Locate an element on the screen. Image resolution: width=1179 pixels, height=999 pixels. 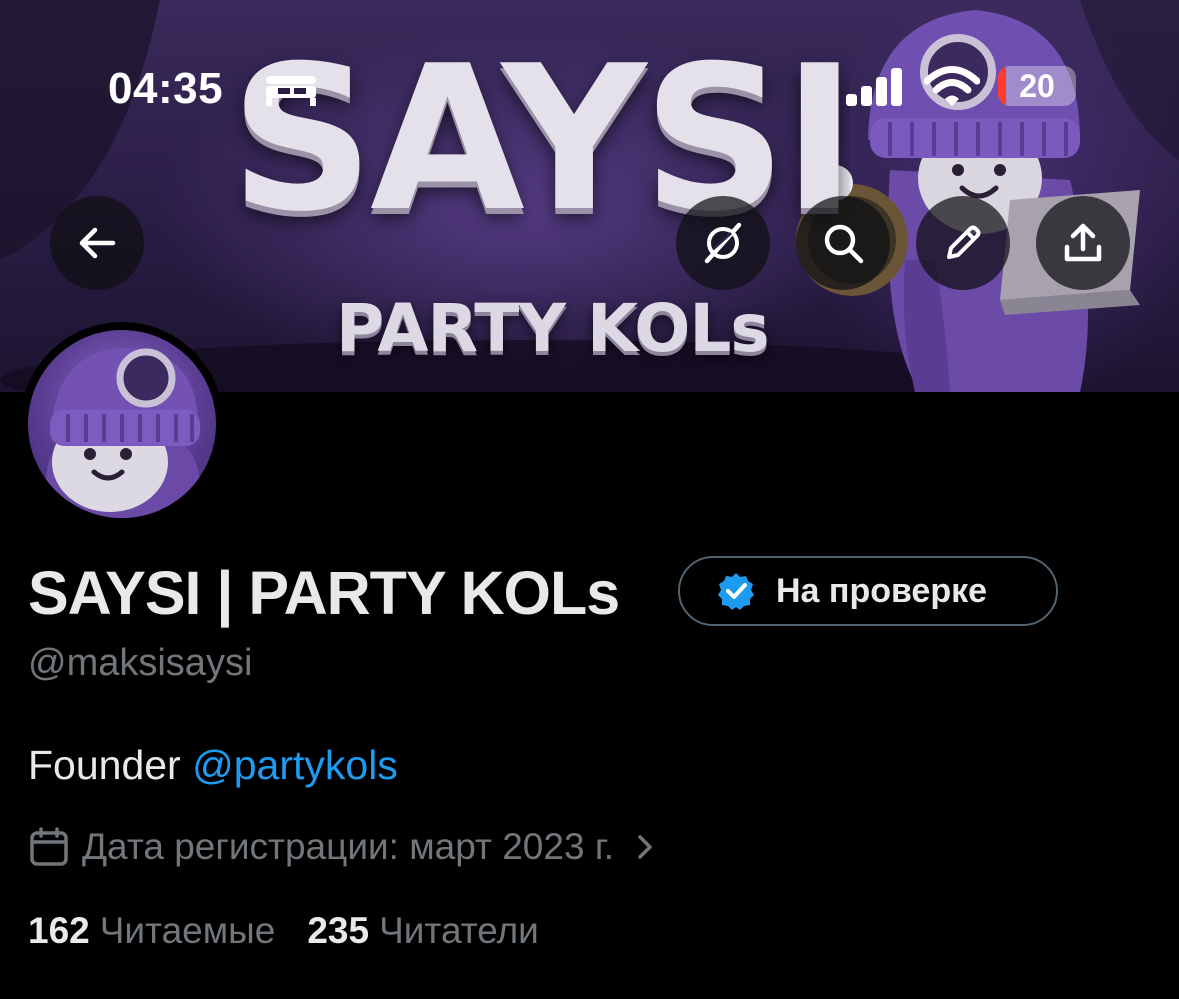
battery-icon: 20 is located at coordinates (1037, 86).